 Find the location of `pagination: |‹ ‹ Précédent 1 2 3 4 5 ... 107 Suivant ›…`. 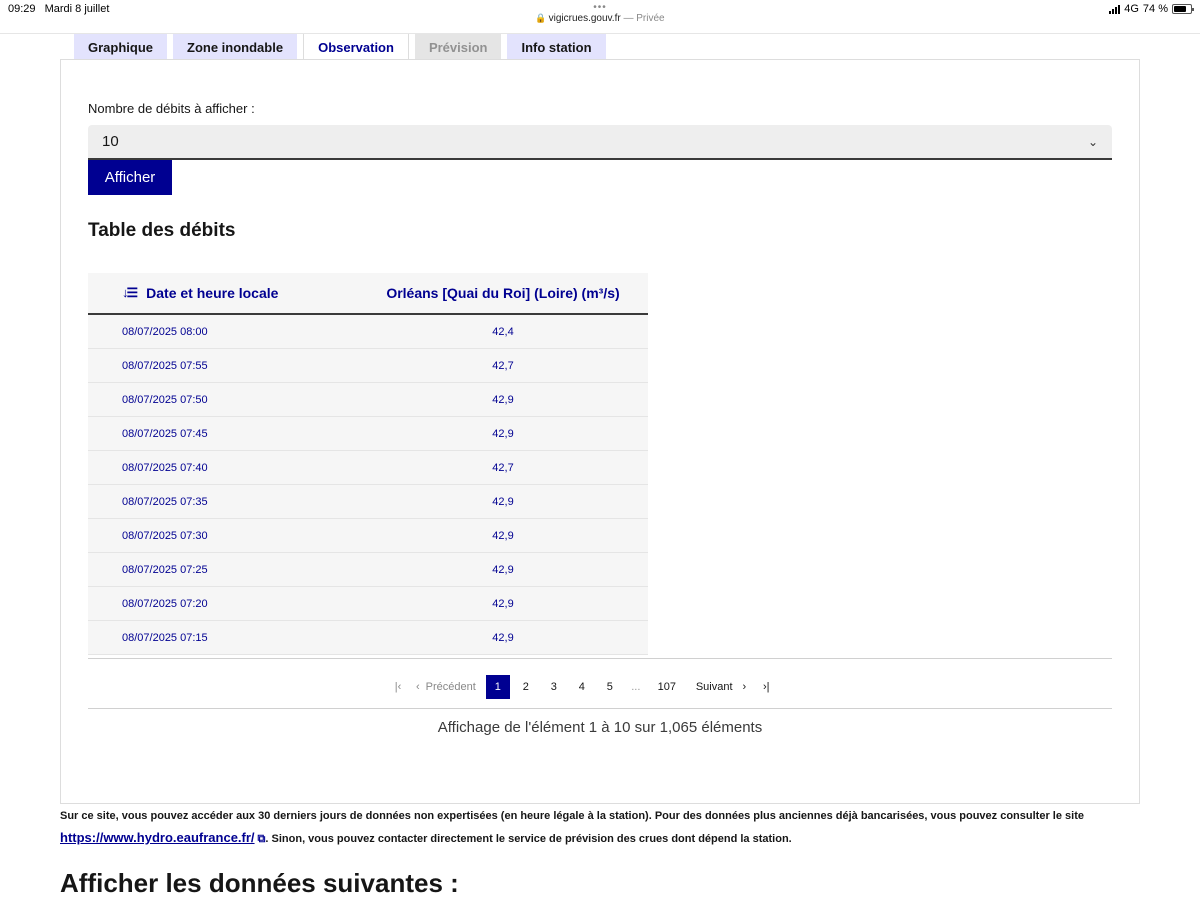

pagination: |‹ ‹ Précédent 1 2 3 4 5 ... 107 Suivant ›… is located at coordinates (582, 687).